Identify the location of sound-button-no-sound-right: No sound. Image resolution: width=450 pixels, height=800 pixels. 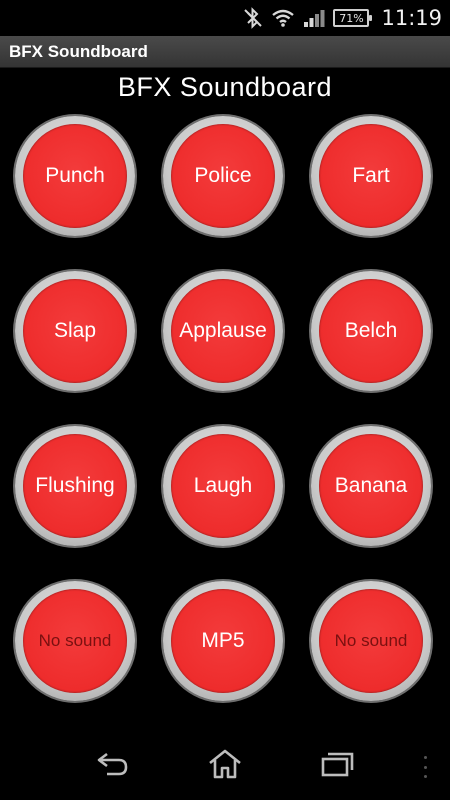
(371, 641).